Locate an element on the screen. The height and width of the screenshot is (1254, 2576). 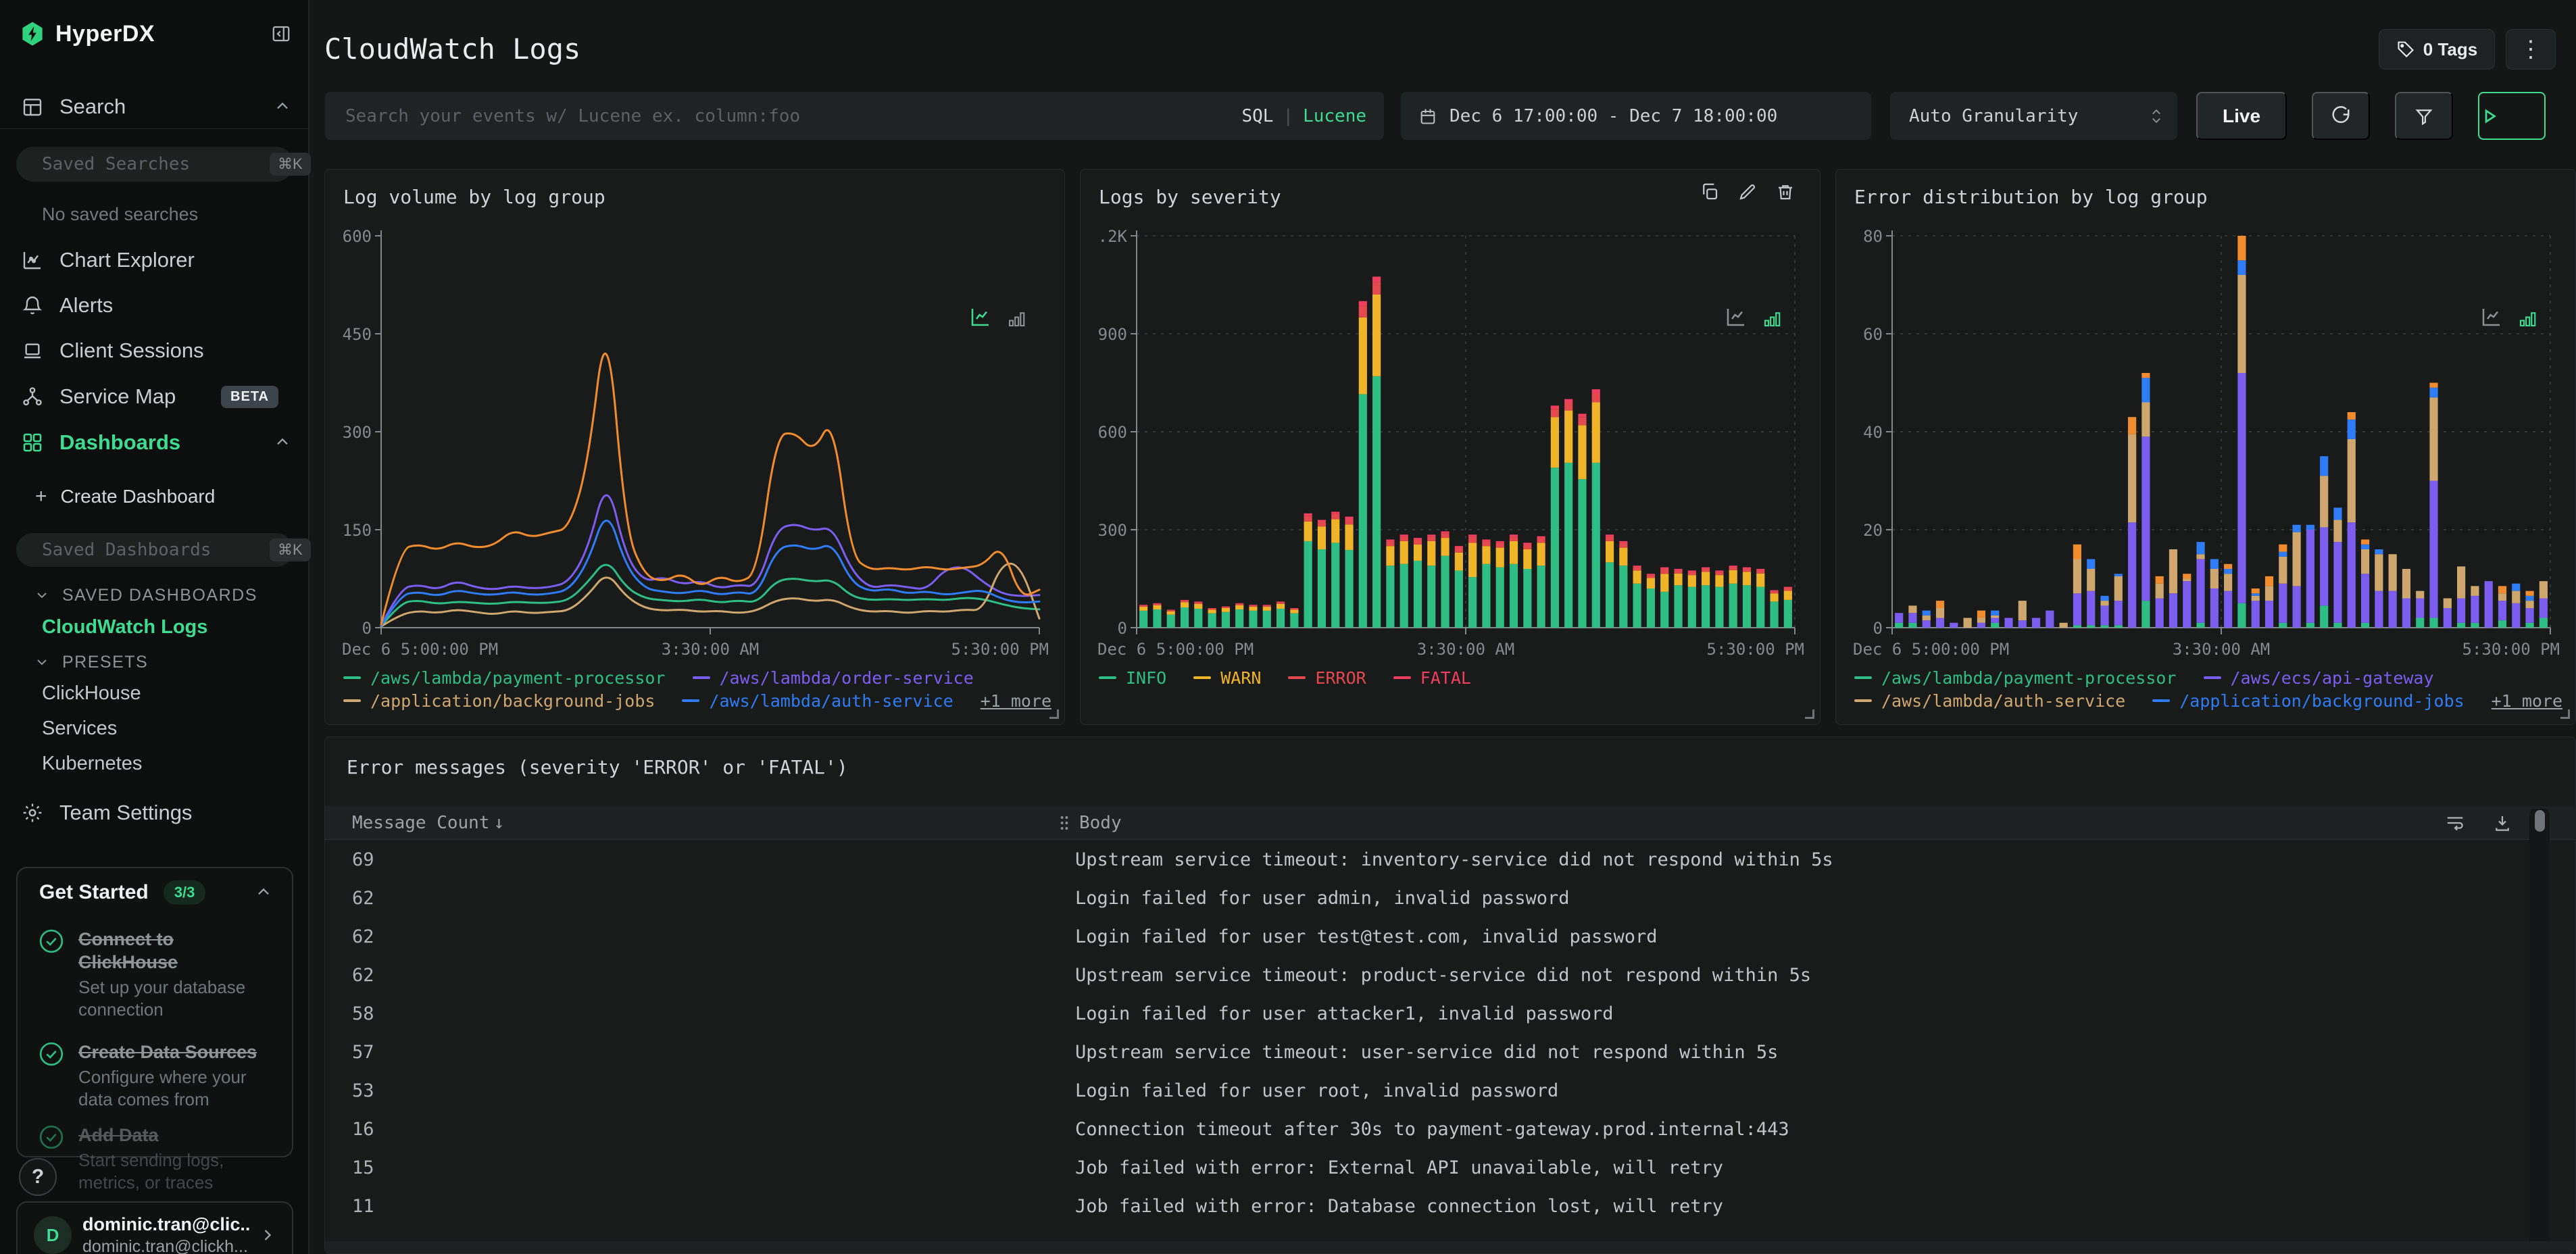
table-scrollbar-thumb is located at coordinates (2540, 821).